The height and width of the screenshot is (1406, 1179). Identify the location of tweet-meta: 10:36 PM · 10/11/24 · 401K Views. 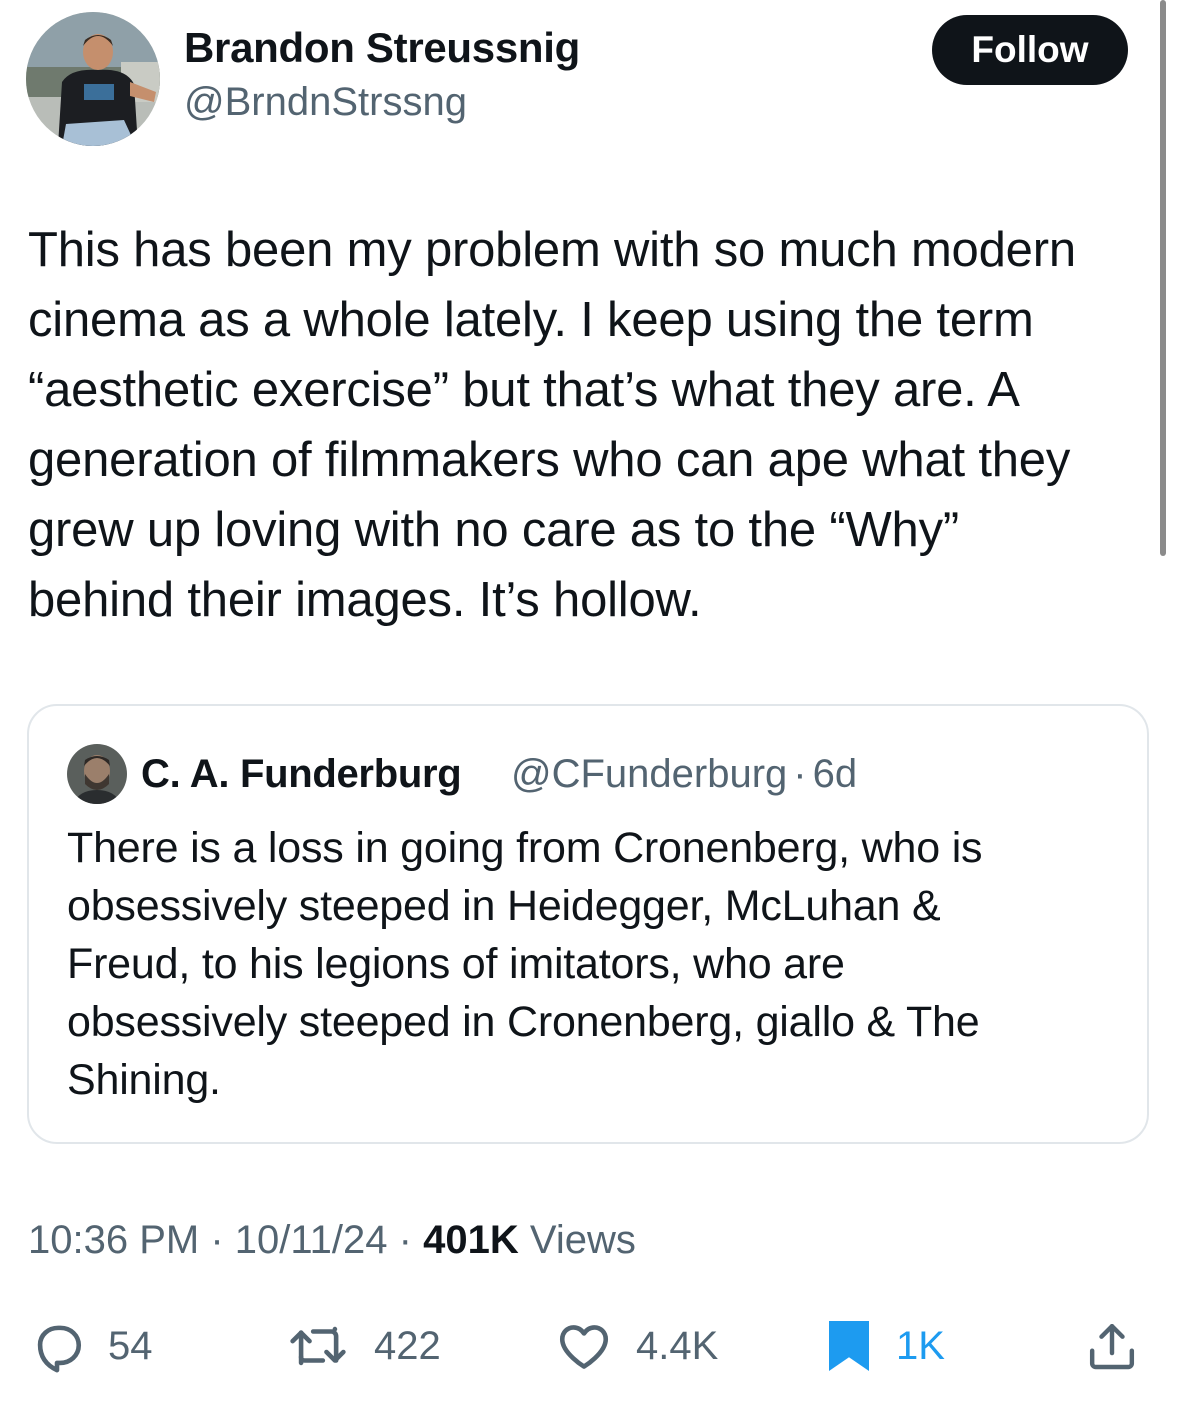
(332, 1240).